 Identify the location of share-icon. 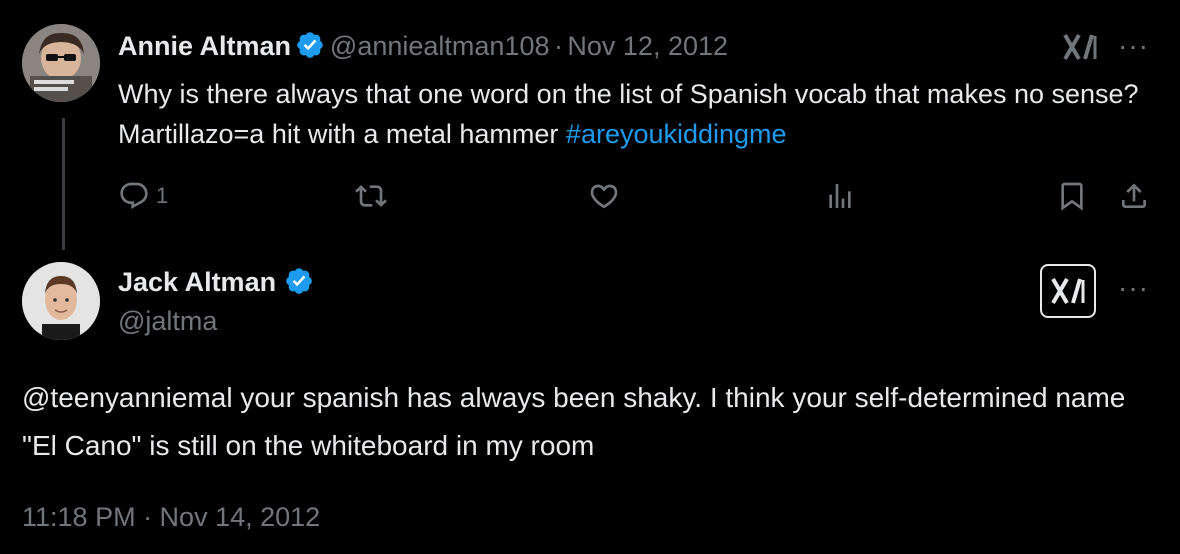
(1134, 195).